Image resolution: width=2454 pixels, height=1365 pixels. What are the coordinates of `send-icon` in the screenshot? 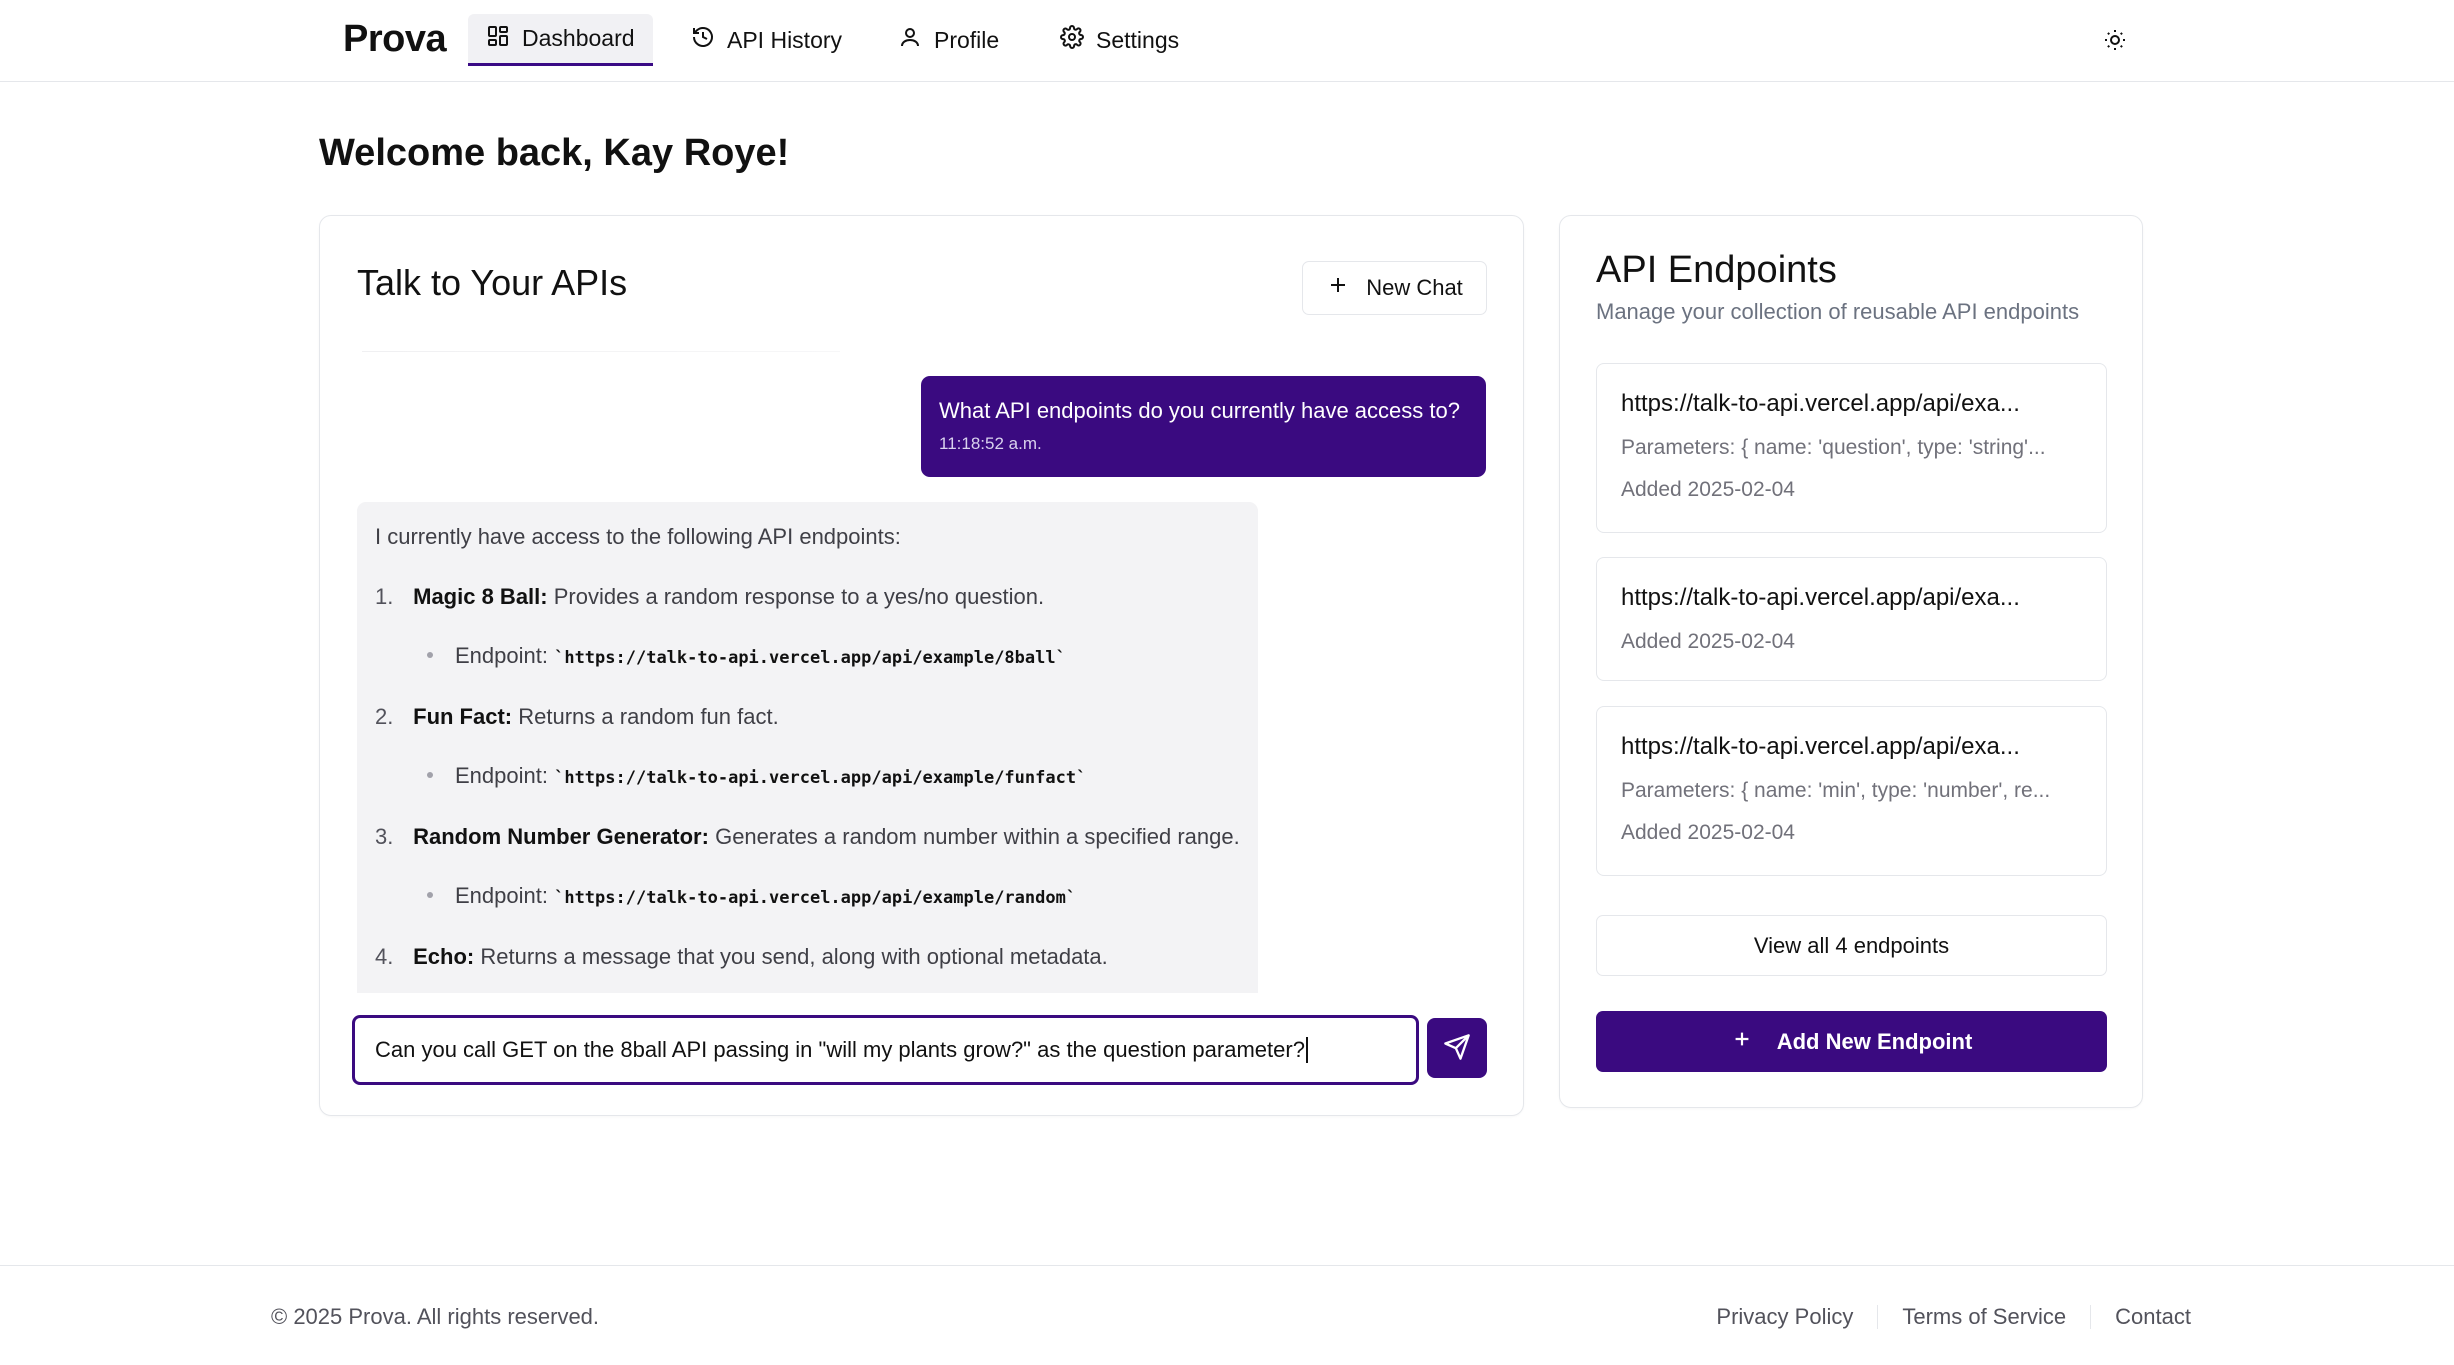 It's located at (1457, 1048).